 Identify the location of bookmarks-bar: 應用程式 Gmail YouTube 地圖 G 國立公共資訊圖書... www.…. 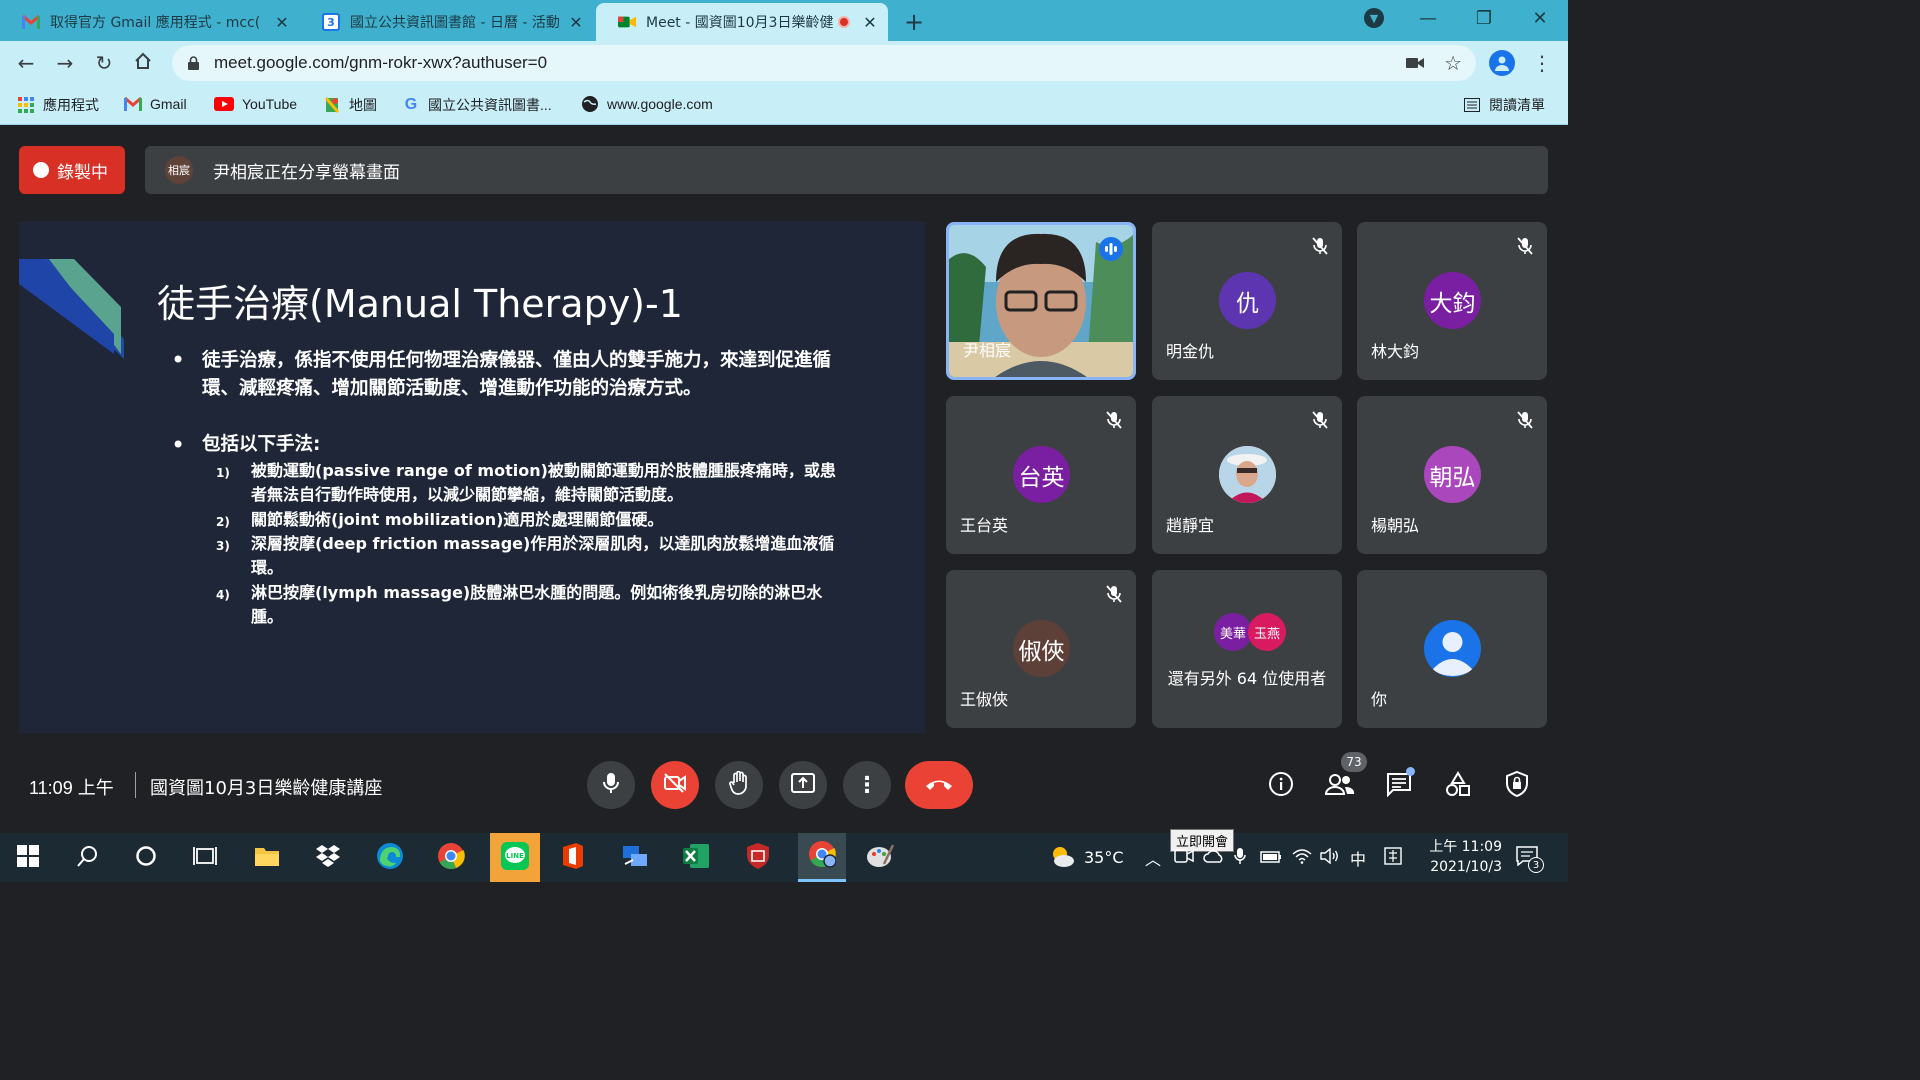
(784, 105).